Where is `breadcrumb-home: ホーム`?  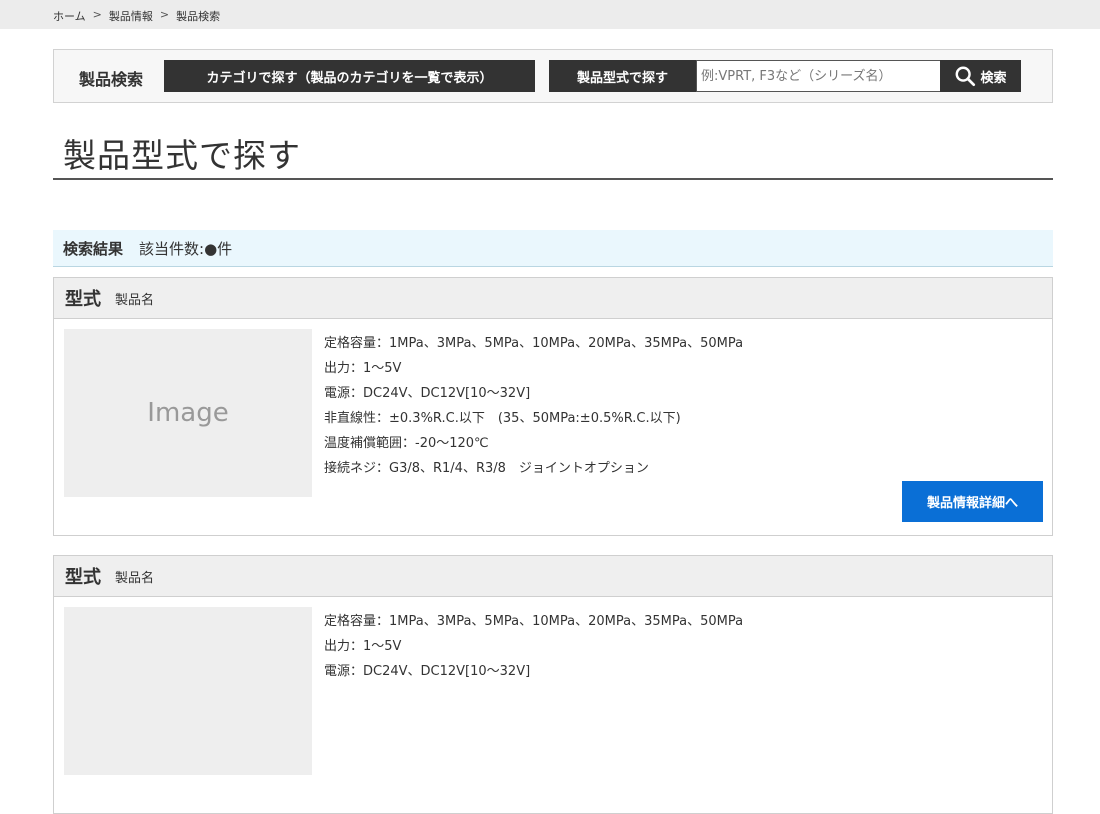
breadcrumb-home: ホーム is located at coordinates (69, 16).